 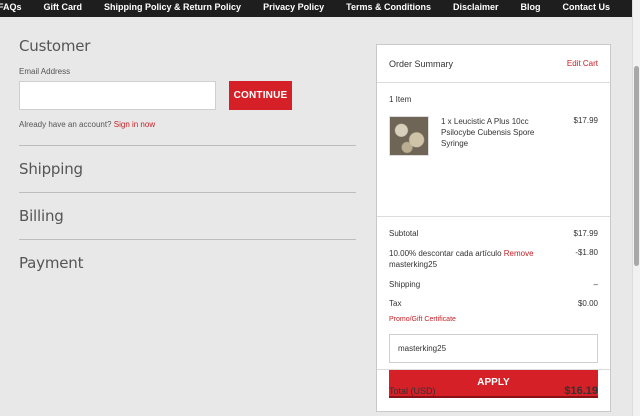 I want to click on signin-prompt: Already have an account? Sign in now, so click(x=187, y=124).